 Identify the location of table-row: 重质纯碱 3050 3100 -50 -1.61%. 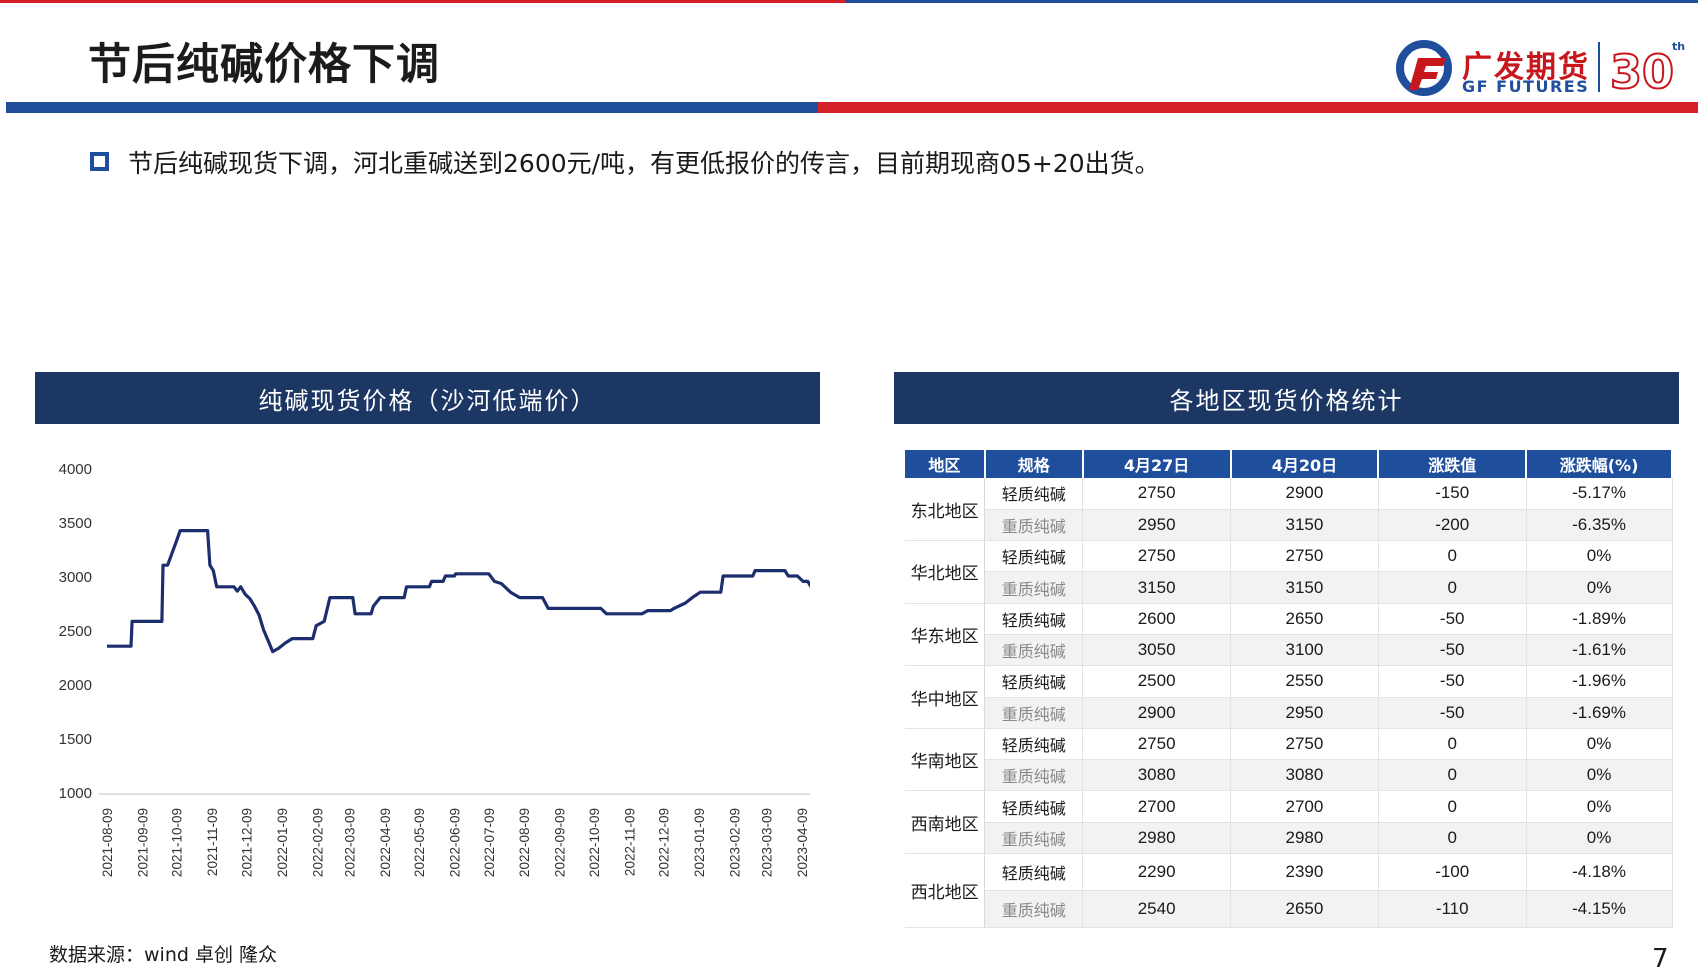
(1289, 650).